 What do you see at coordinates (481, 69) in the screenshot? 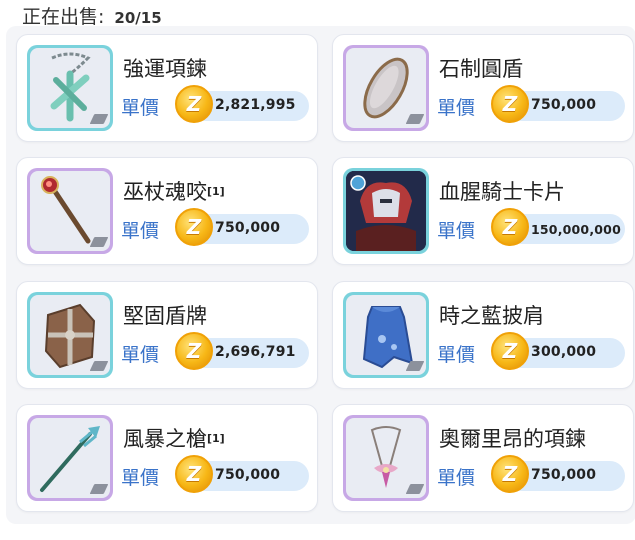
I see `item-name: 石制圓盾` at bounding box center [481, 69].